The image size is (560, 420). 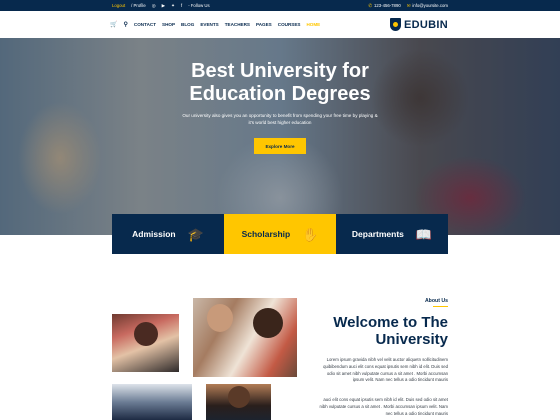 What do you see at coordinates (370, 5) in the screenshot?
I see `phone-icon: ✆` at bounding box center [370, 5].